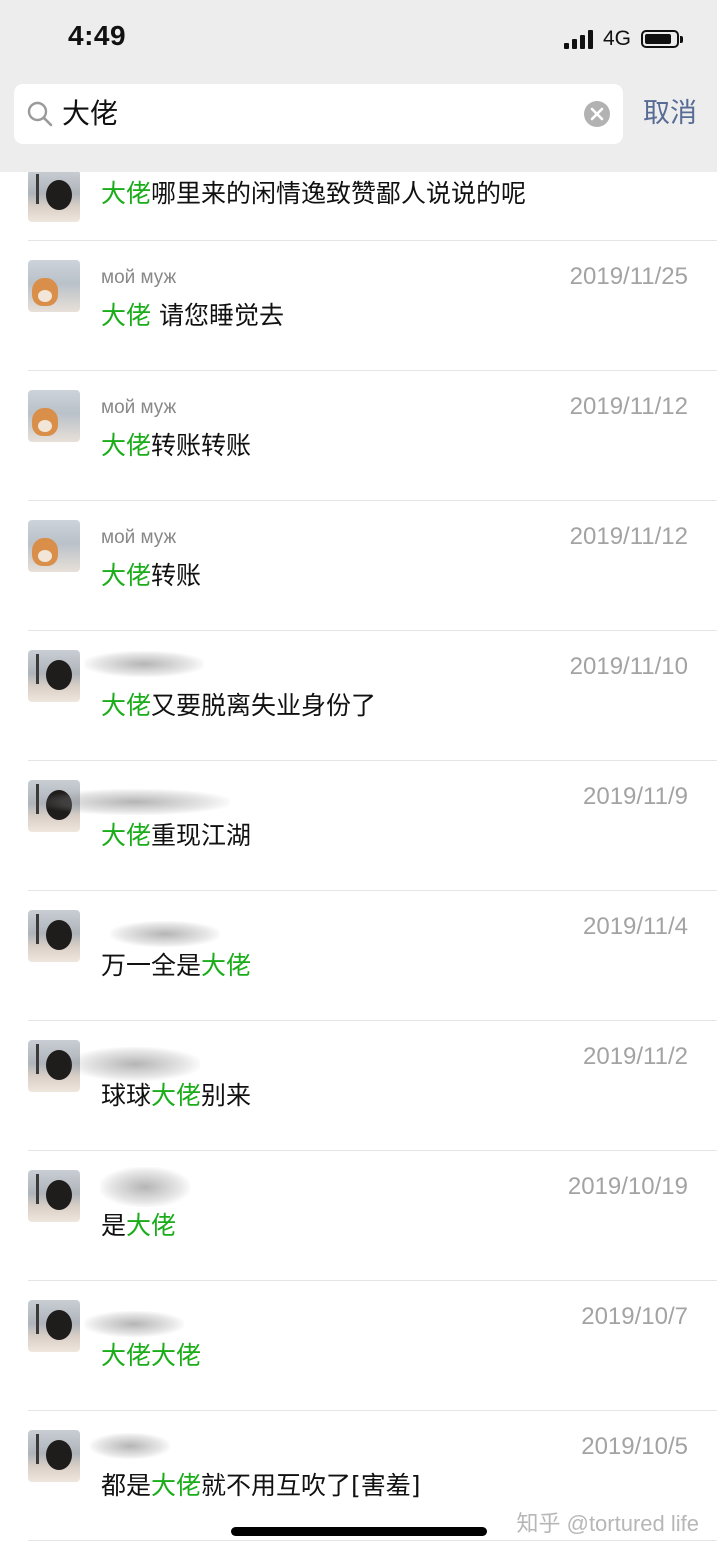  What do you see at coordinates (139, 1225) in the screenshot?
I see `message-snippet: 是大佬` at bounding box center [139, 1225].